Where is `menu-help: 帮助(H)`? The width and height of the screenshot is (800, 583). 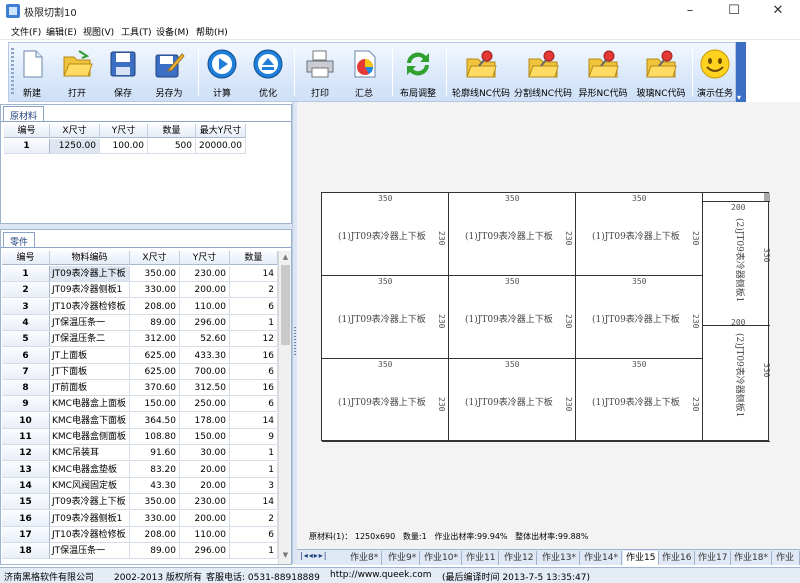
menu-help: 帮助(H) is located at coordinates (212, 31).